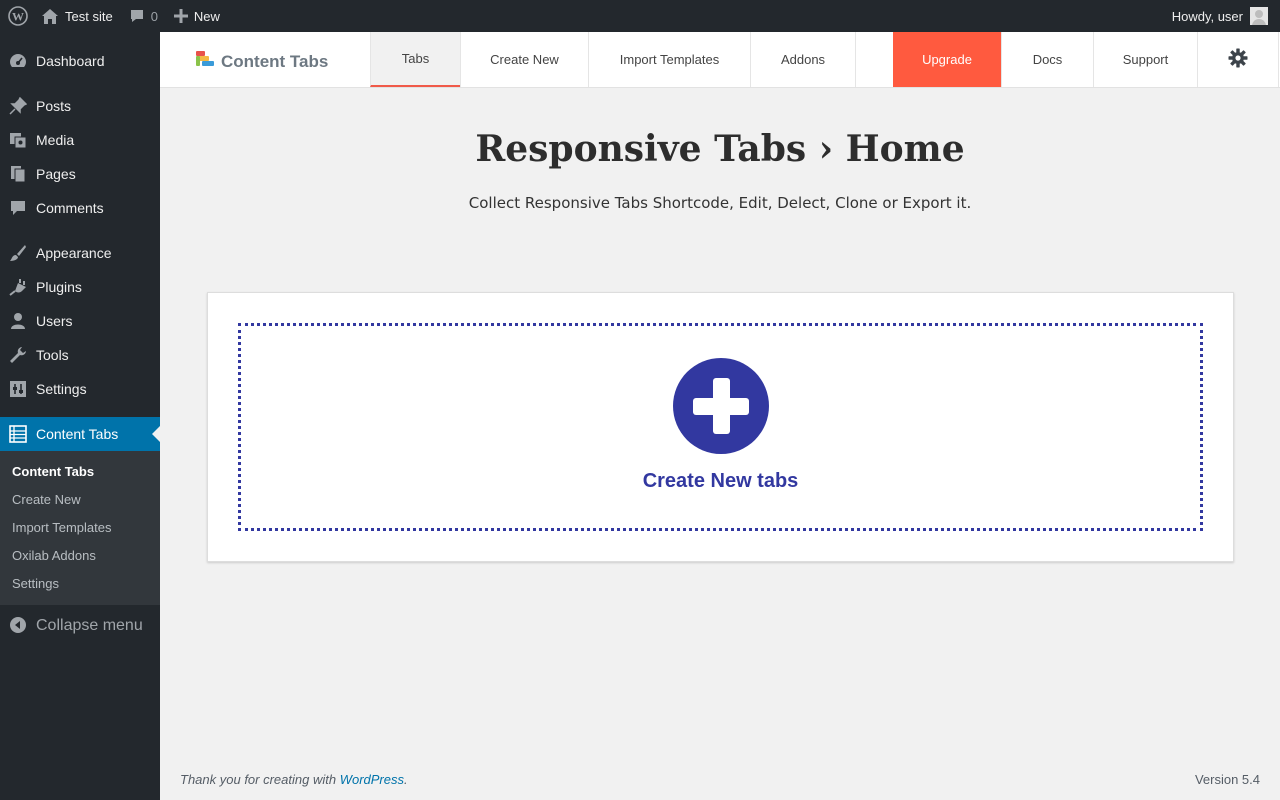 This screenshot has height=800, width=1280. Describe the element at coordinates (294, 779) in the screenshot. I see `footer-thanks: Thank you for creating with WordPress.` at that location.